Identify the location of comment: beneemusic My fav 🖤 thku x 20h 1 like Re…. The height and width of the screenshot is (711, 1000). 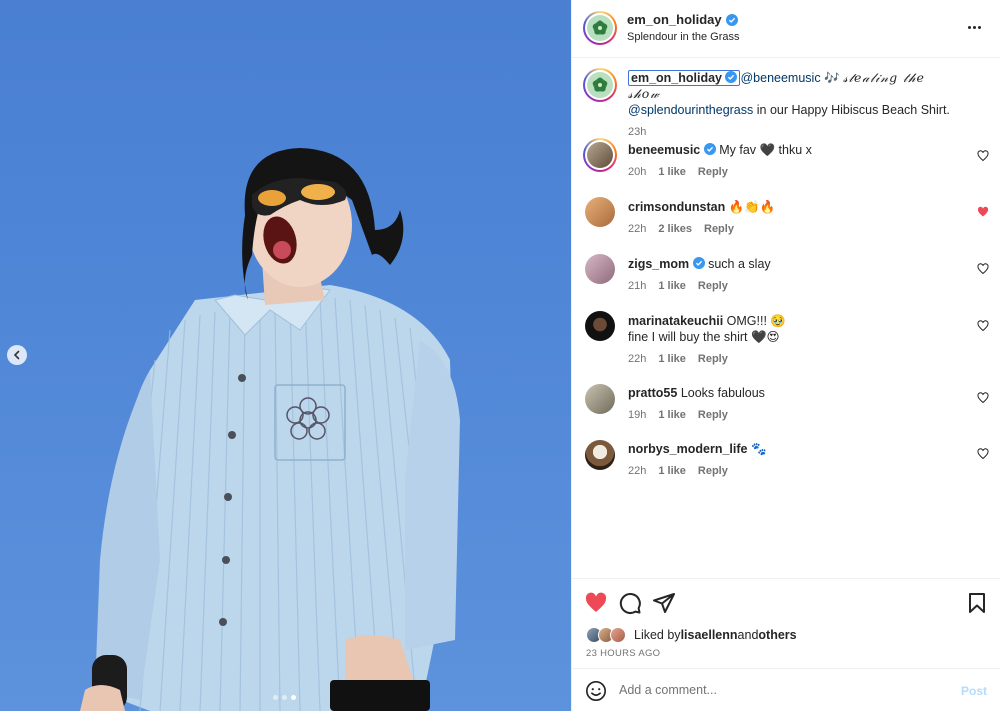
(798, 161).